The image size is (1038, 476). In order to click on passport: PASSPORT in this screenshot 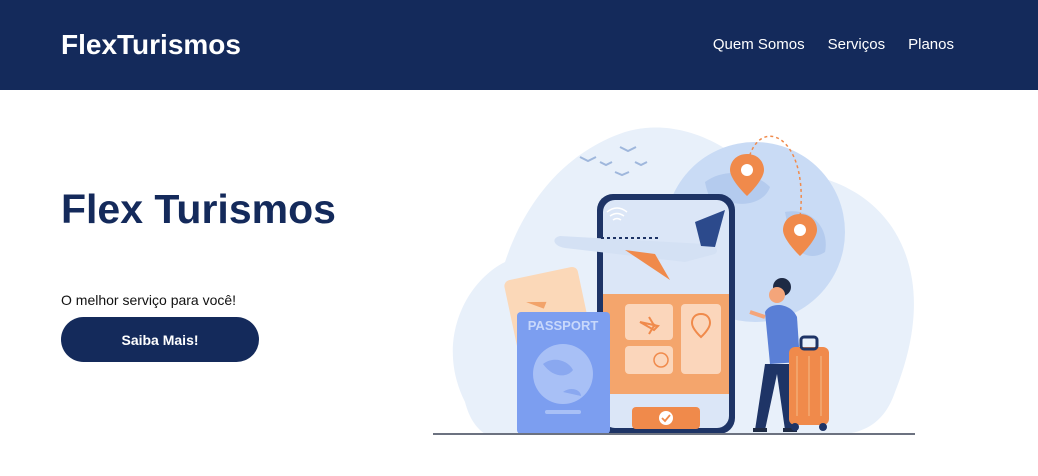, I will do `click(563, 373)`.